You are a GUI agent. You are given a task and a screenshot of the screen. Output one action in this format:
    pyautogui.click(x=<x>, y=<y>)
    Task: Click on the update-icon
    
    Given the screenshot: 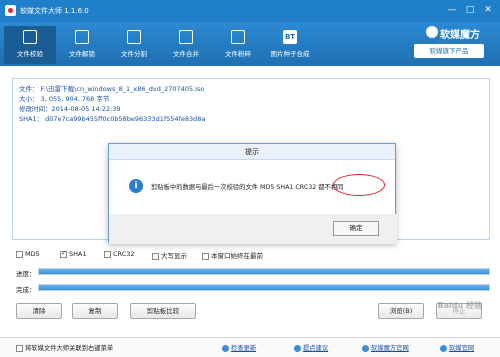 What is the action you would take?
    pyautogui.click(x=225, y=348)
    